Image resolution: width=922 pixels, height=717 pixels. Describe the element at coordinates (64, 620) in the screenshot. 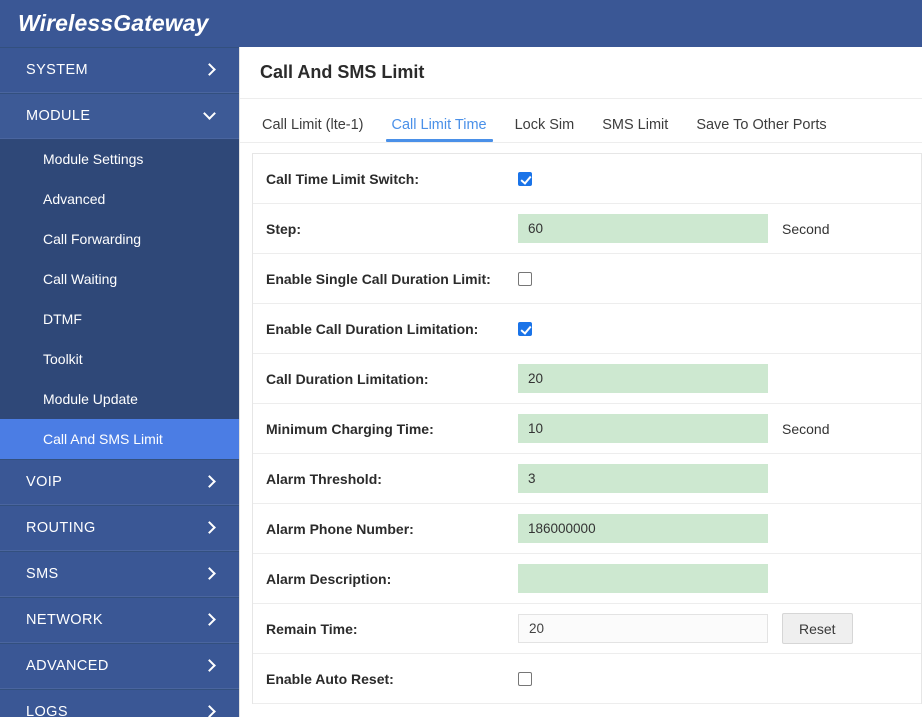

I see `sidebar-section-label: NETWORK` at that location.